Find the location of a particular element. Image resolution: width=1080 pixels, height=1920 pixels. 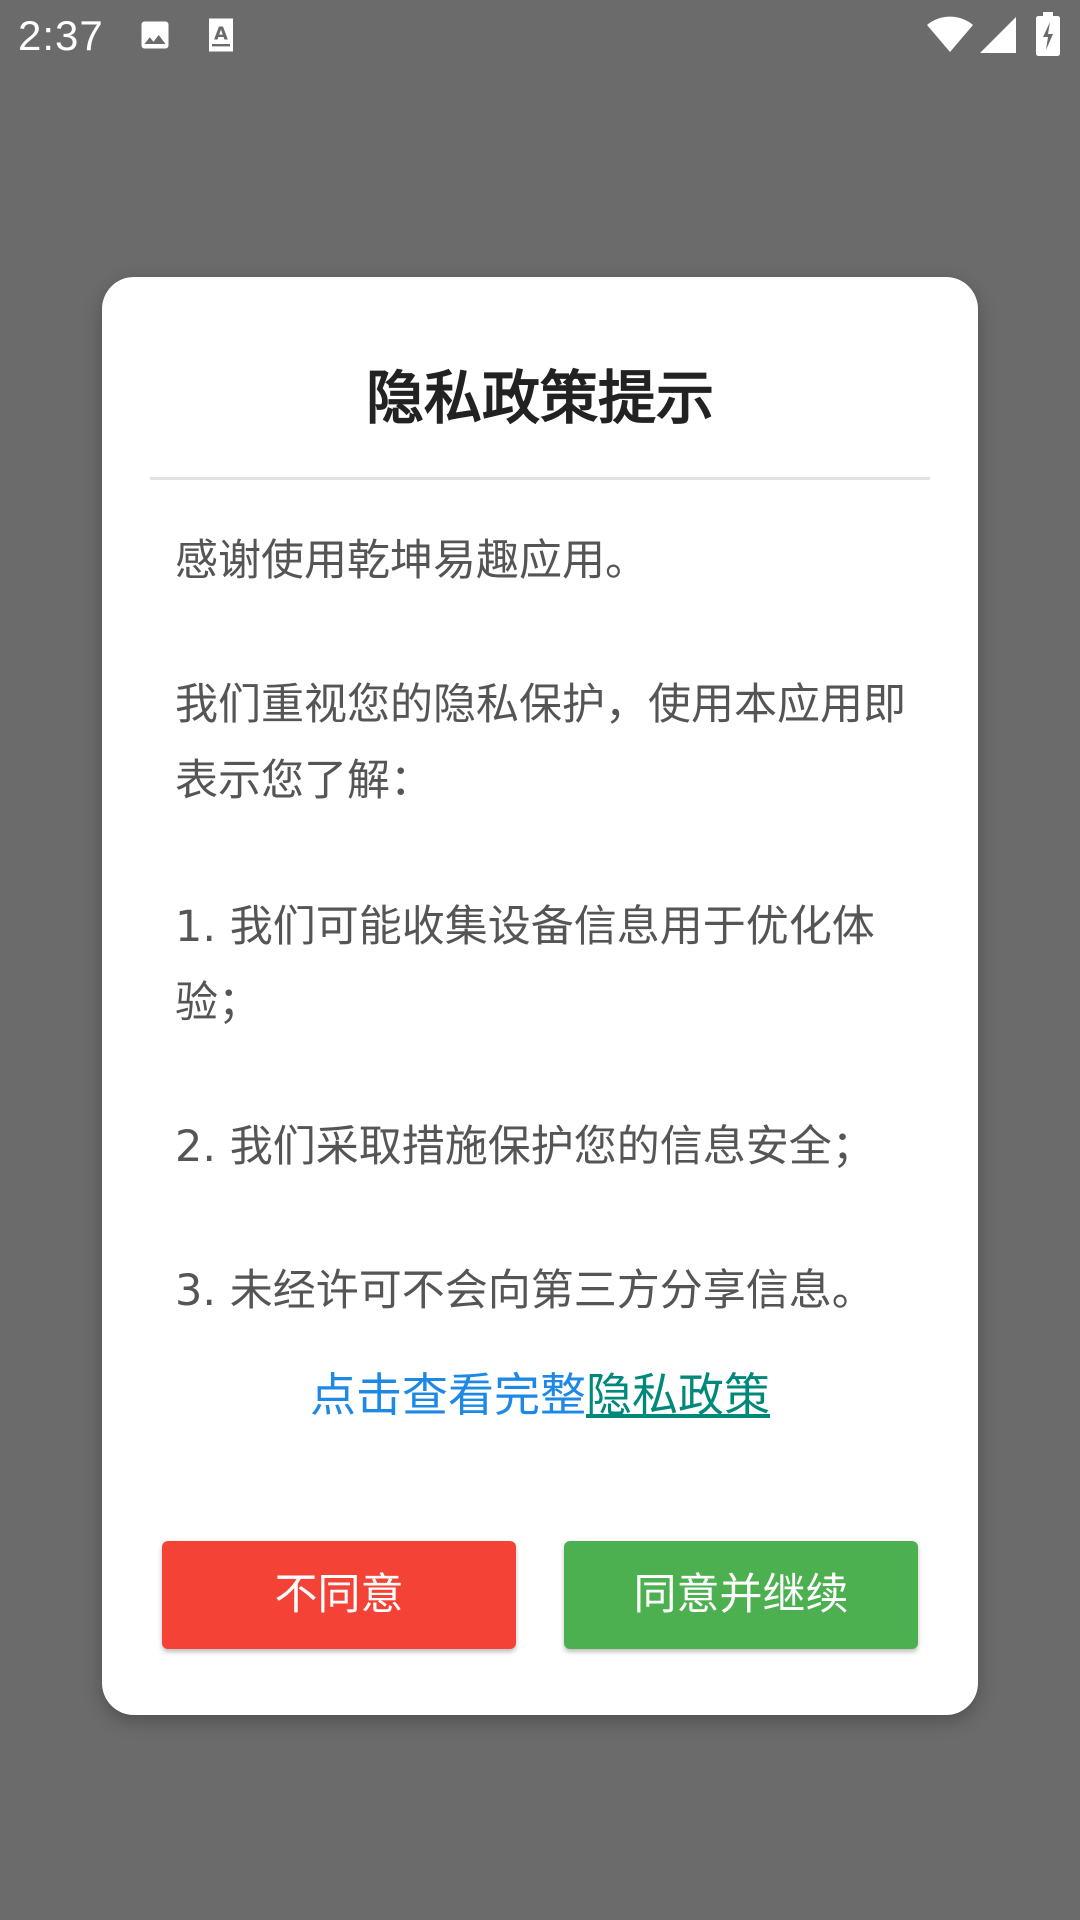

wifi-icon is located at coordinates (950, 36).